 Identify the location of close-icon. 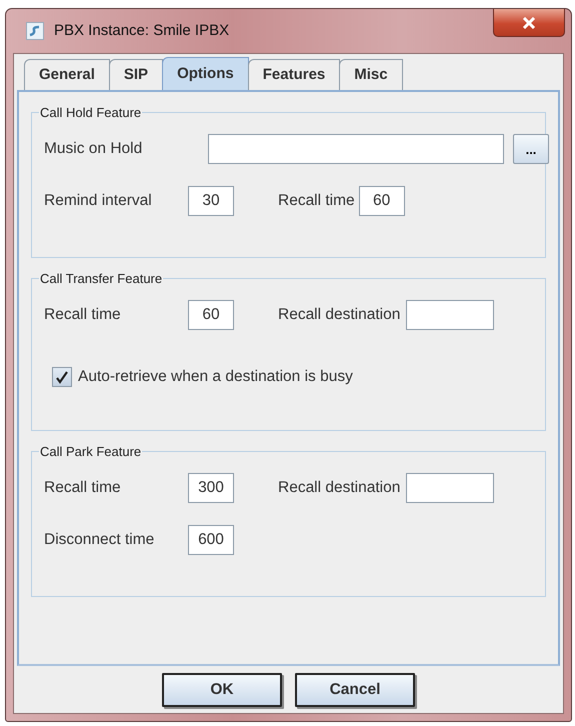
(529, 22).